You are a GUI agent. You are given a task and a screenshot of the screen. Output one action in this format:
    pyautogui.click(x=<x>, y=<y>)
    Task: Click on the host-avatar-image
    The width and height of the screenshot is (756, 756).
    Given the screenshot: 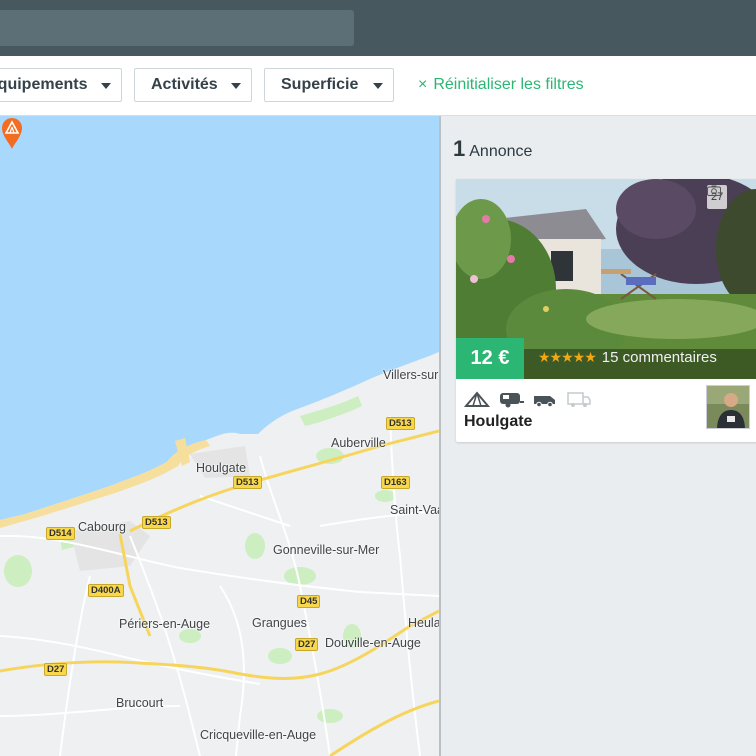 What is the action you would take?
    pyautogui.click(x=728, y=407)
    